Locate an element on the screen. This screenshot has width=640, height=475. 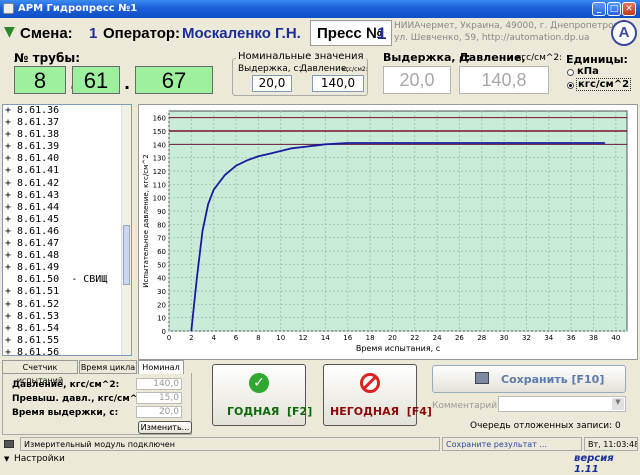
current-hold-display: 20,0 is located at coordinates (417, 80).